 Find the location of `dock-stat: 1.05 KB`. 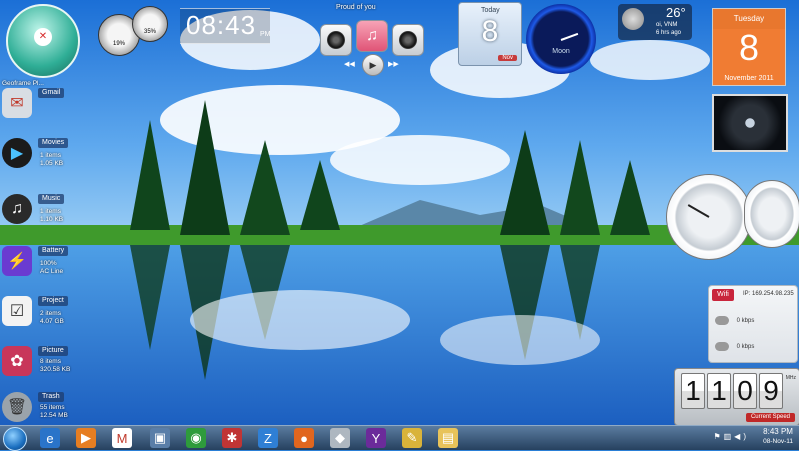

dock-stat: 1.05 KB is located at coordinates (52, 163).